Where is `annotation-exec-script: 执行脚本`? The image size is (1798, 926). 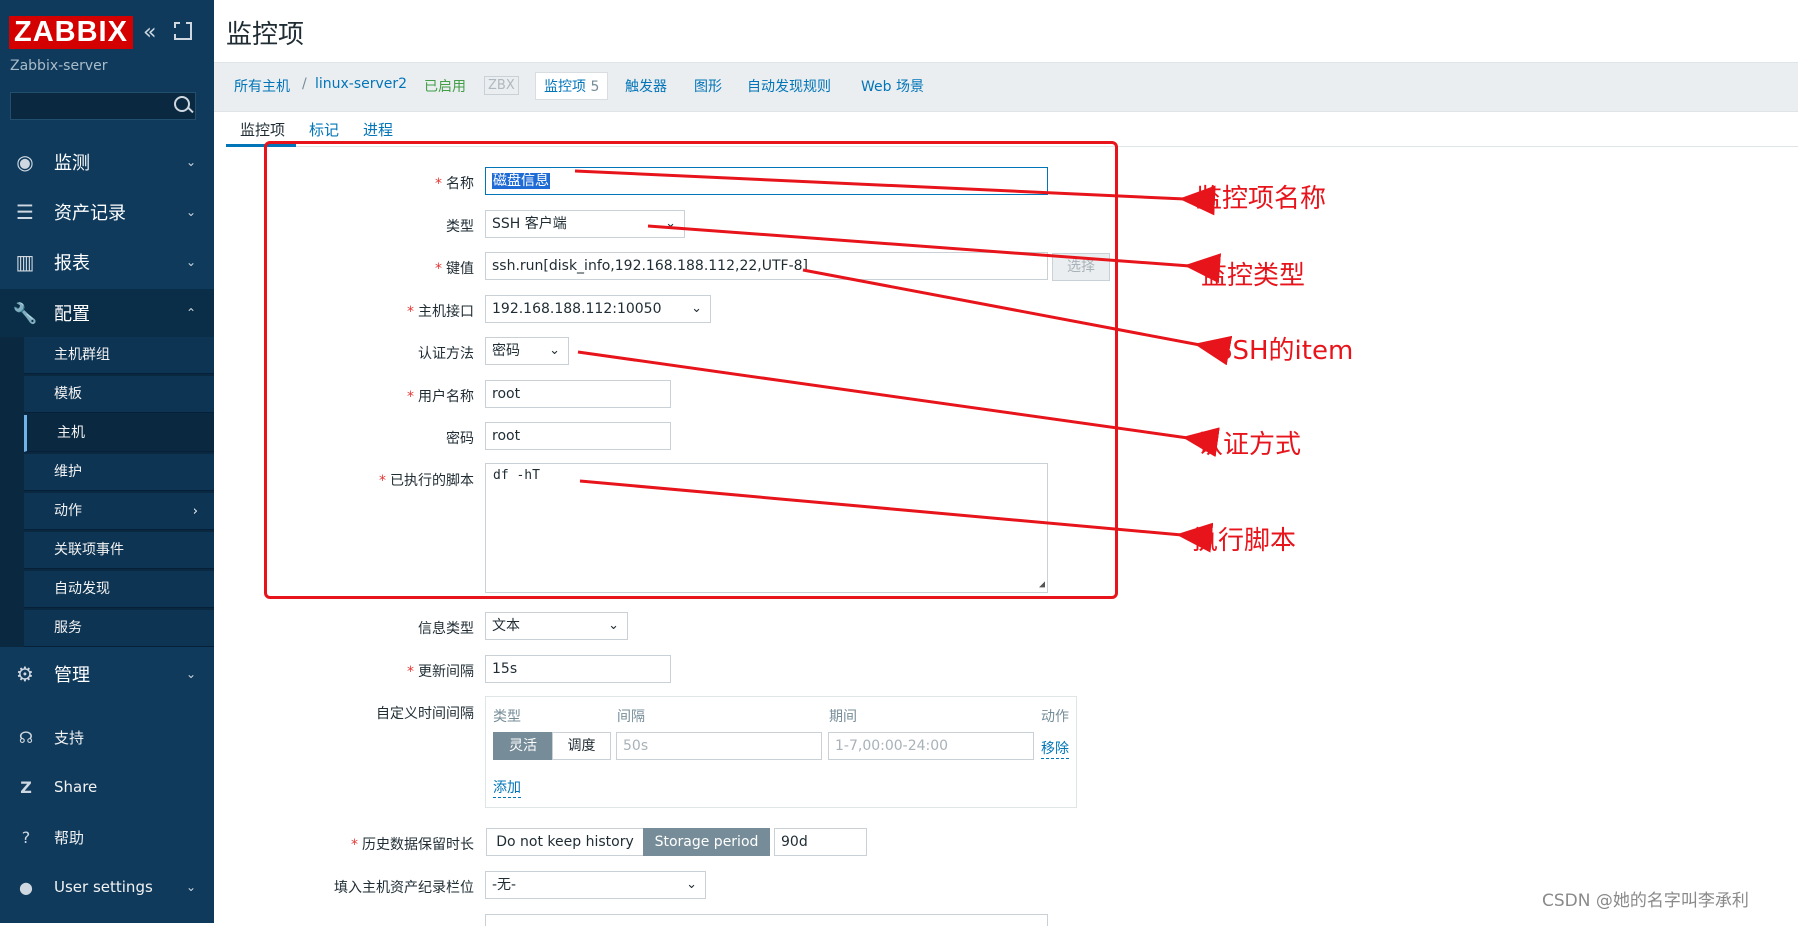
annotation-exec-script: 执行脚本 is located at coordinates (1244, 541).